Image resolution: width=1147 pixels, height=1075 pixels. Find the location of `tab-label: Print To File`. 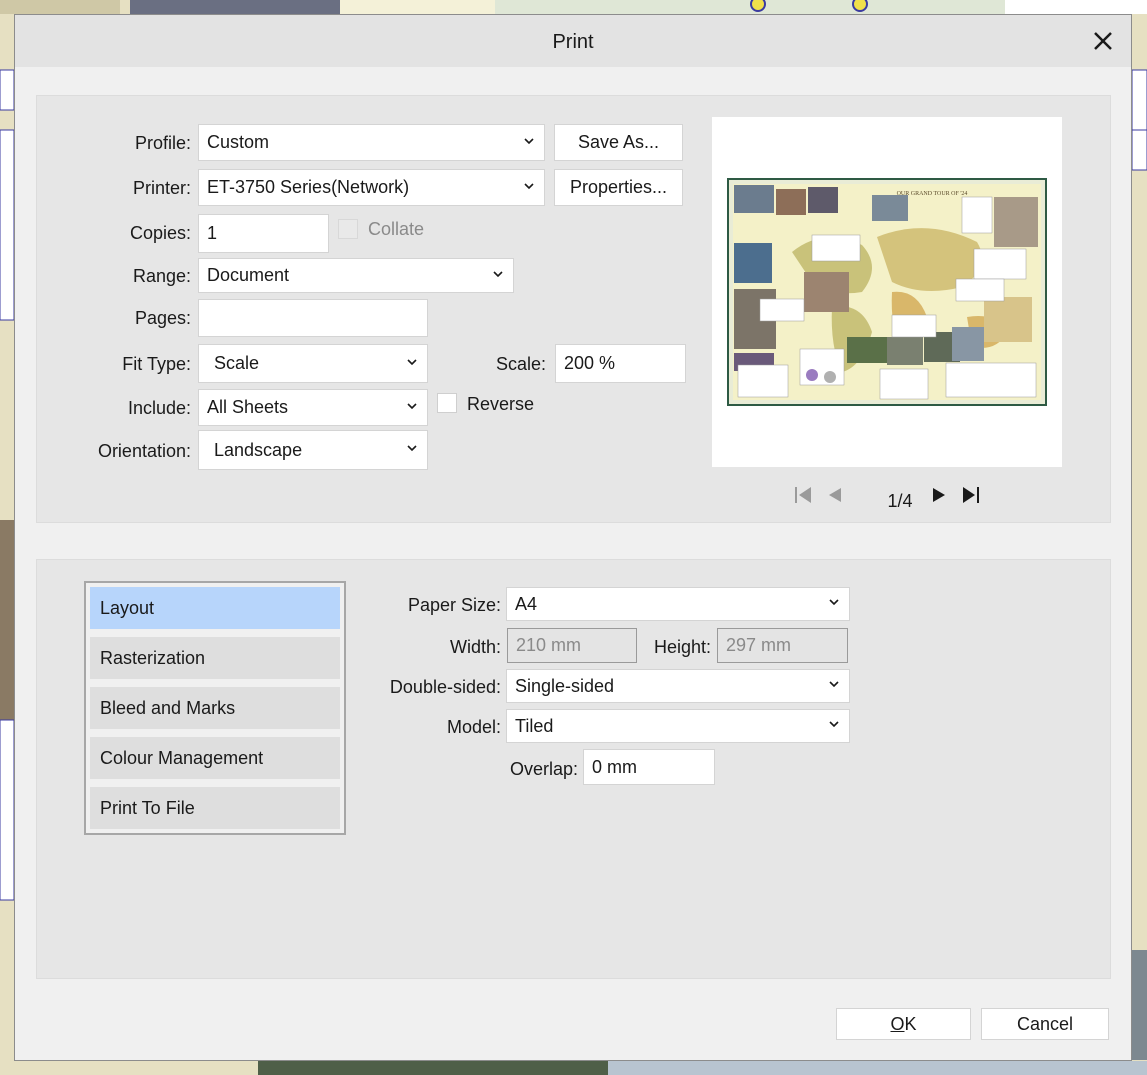

tab-label: Print To File is located at coordinates (147, 807).